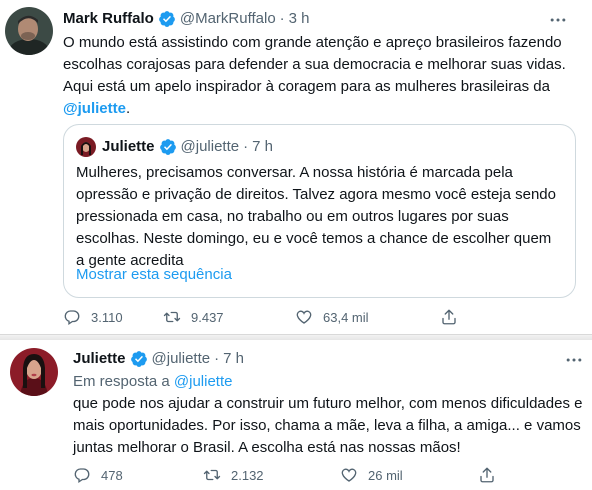 The width and height of the screenshot is (592, 490). Describe the element at coordinates (107, 317) in the screenshot. I see `reply-count: 3.110` at that location.